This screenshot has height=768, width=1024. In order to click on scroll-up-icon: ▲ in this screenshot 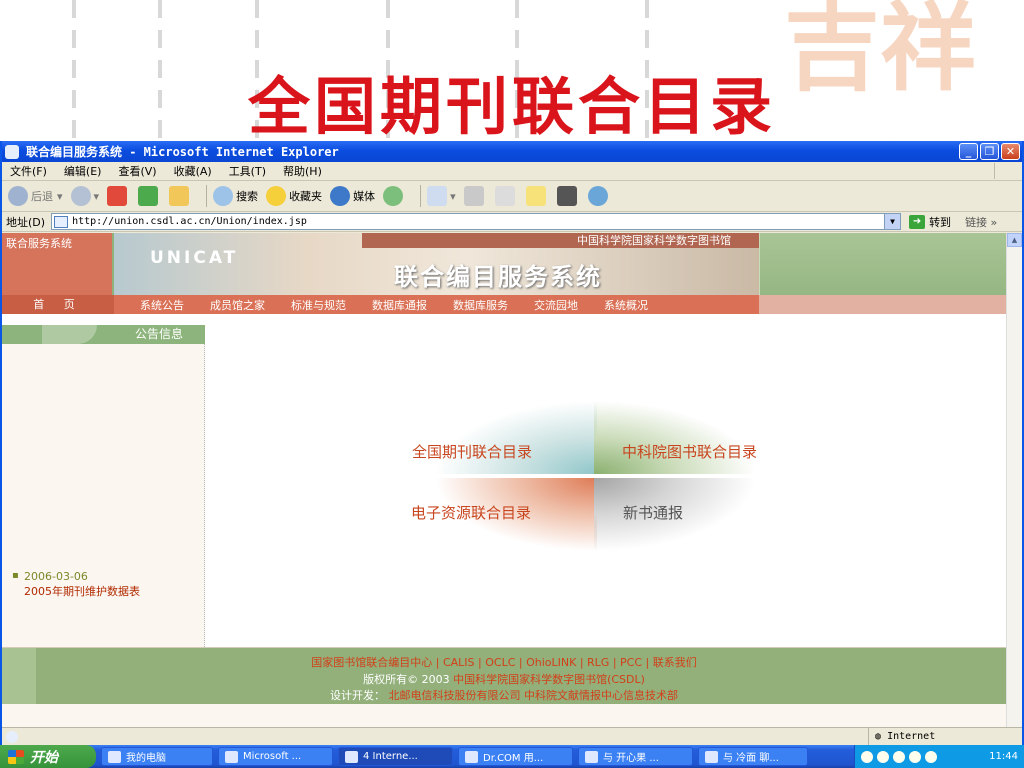, I will do `click(1014, 240)`.